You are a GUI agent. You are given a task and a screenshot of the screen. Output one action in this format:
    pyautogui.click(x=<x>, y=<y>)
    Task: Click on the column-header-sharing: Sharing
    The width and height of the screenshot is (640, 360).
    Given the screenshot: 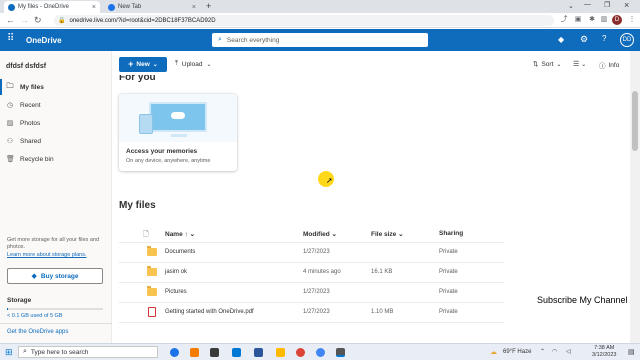 What is the action you would take?
    pyautogui.click(x=451, y=233)
    